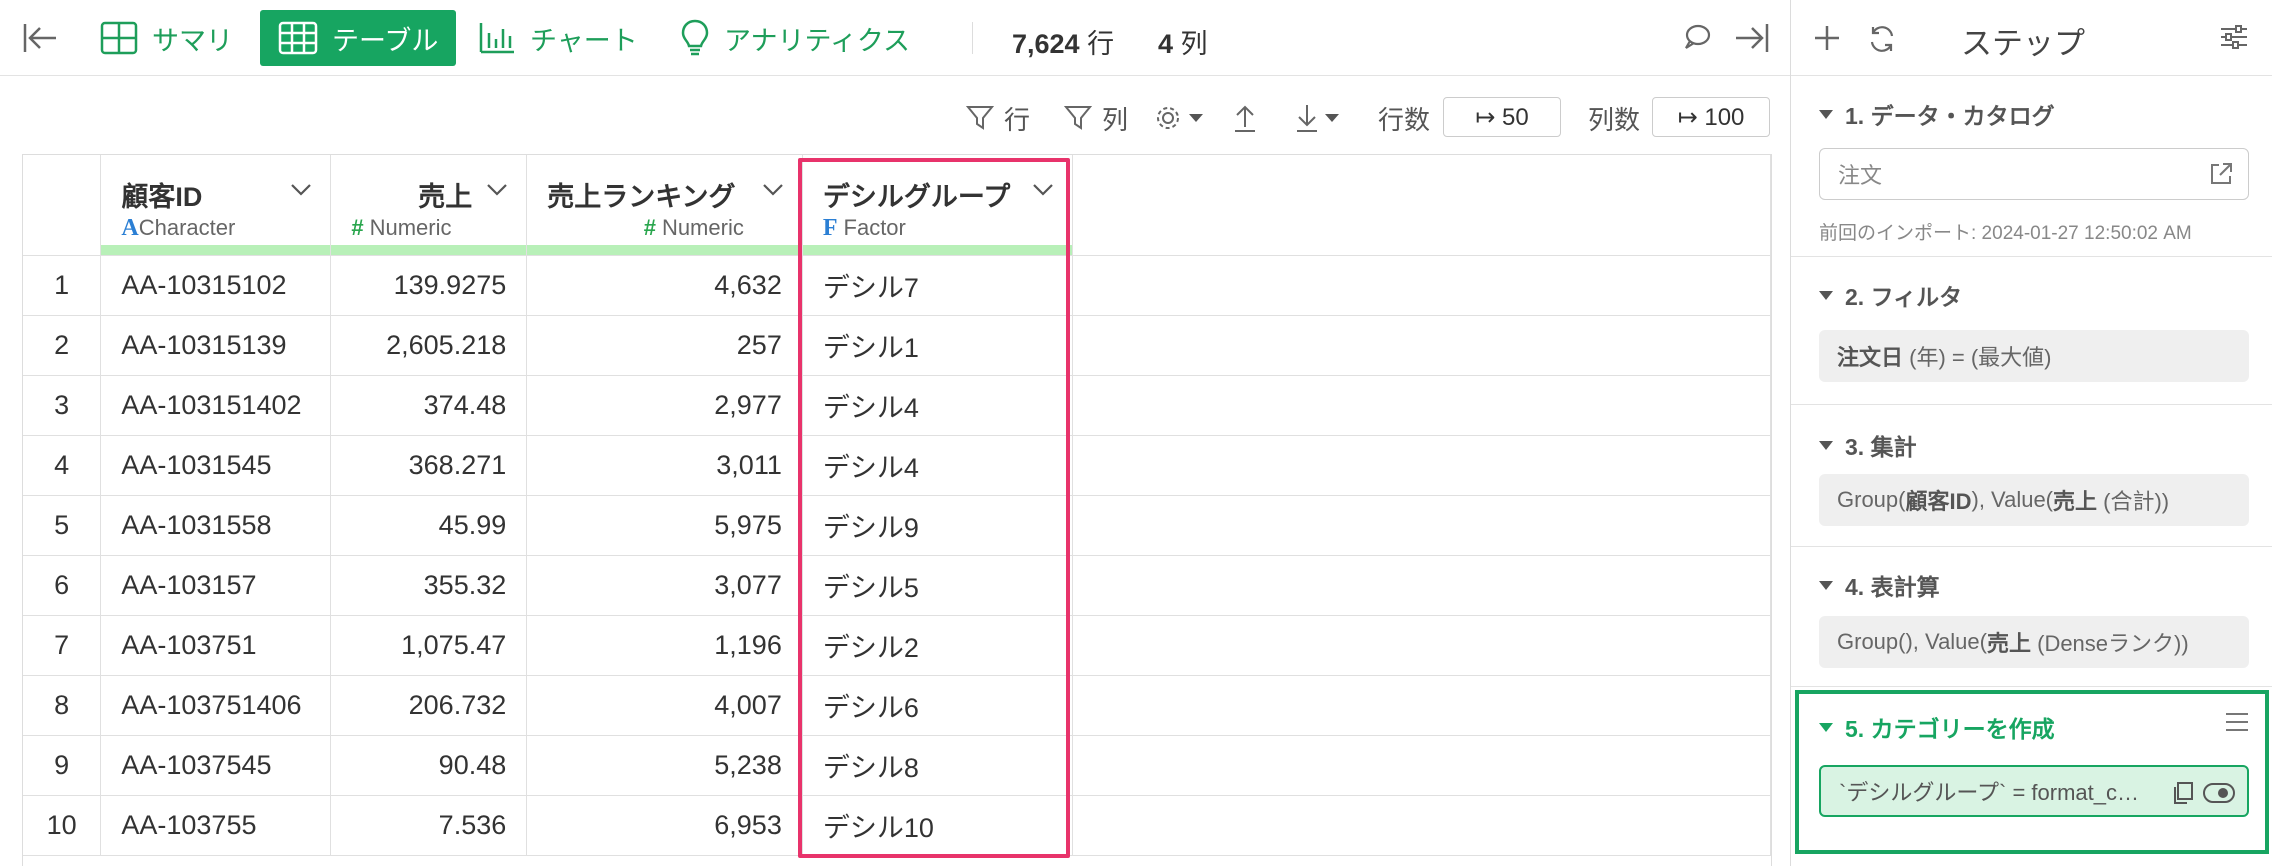 The image size is (2272, 866). I want to click on customer-id-cell: AA-103751, so click(216, 645).